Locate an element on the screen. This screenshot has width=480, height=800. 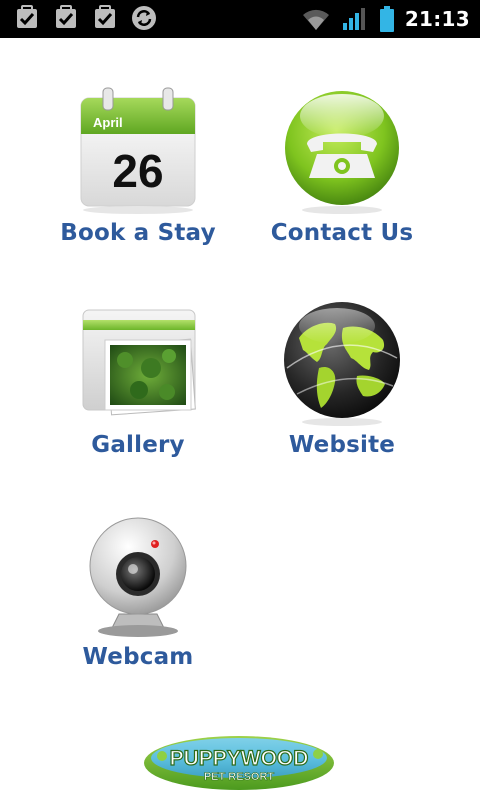
webcam-label: Webcam is located at coordinates (138, 657).